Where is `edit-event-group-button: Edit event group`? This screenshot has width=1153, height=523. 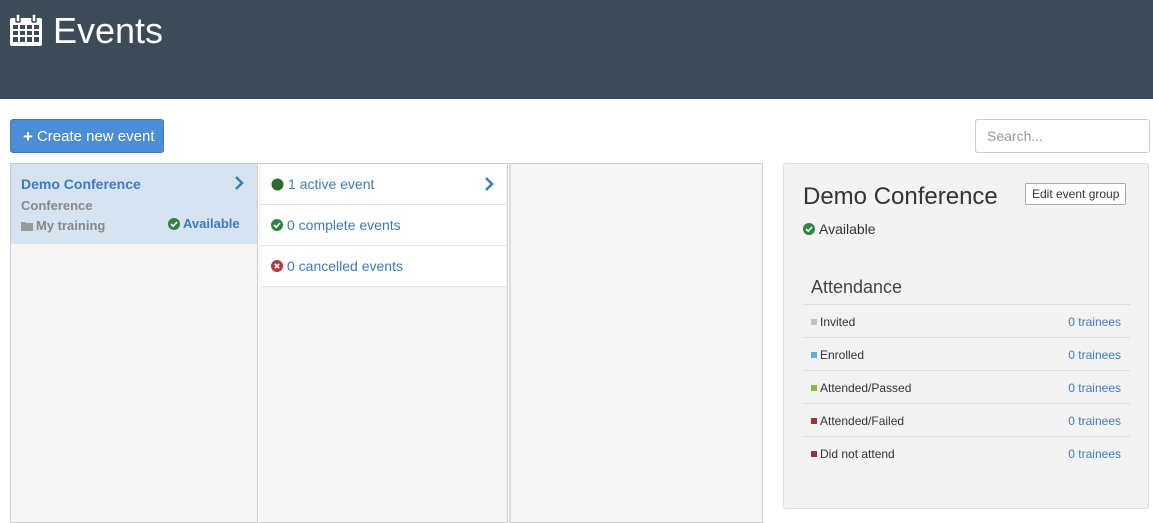
edit-event-group-button: Edit event group is located at coordinates (1076, 194).